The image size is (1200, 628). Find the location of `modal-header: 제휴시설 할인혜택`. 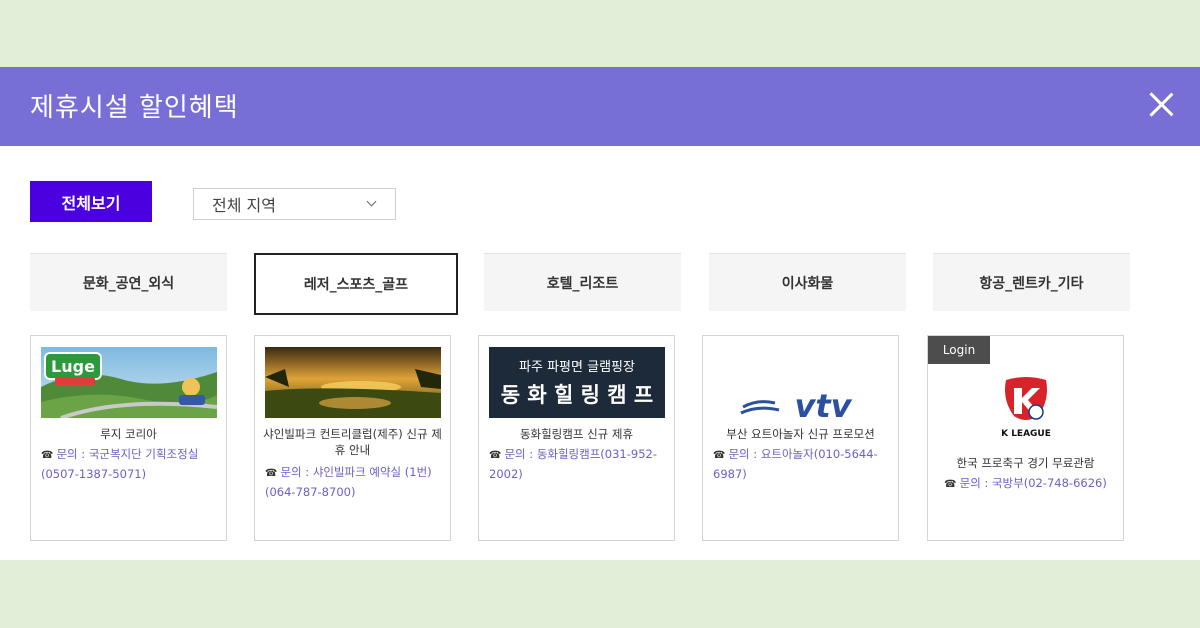

modal-header: 제휴시설 할인혜택 is located at coordinates (600, 106).